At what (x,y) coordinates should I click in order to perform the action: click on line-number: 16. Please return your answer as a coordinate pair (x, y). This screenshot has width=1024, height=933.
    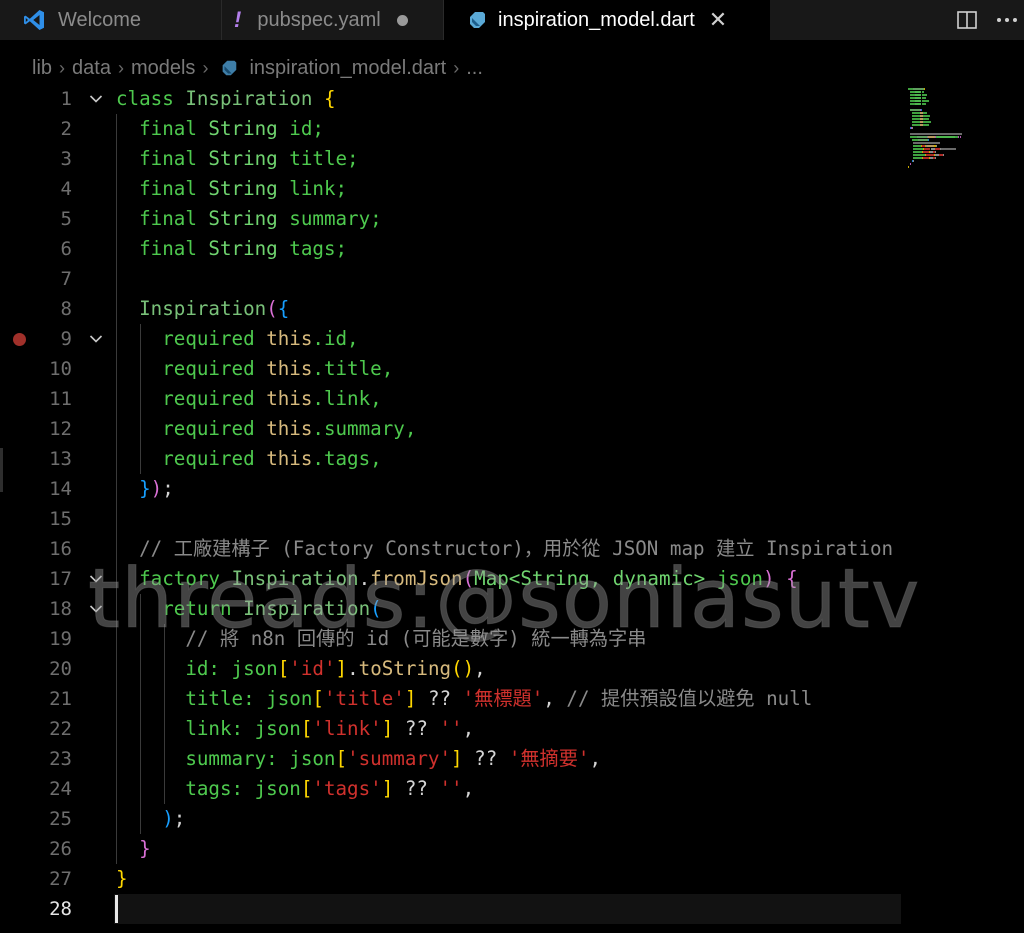
    Looking at the image, I should click on (50, 549).